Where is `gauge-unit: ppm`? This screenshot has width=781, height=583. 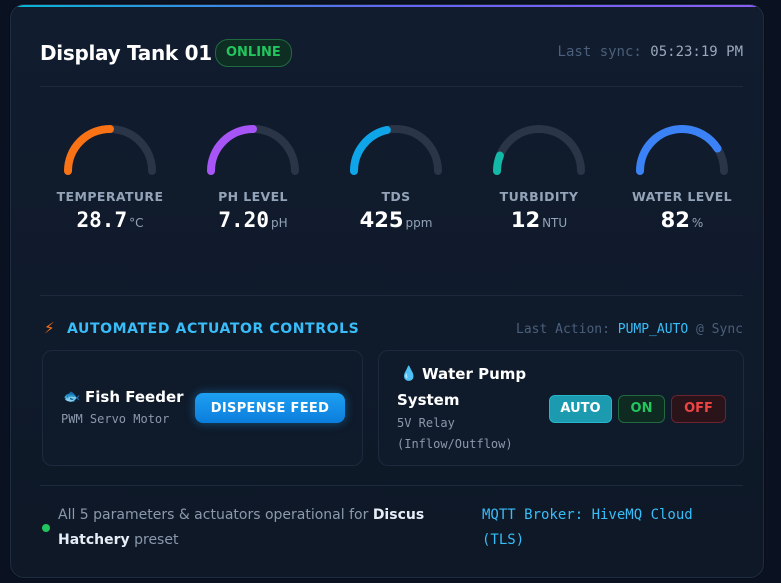
gauge-unit: ppm is located at coordinates (419, 223).